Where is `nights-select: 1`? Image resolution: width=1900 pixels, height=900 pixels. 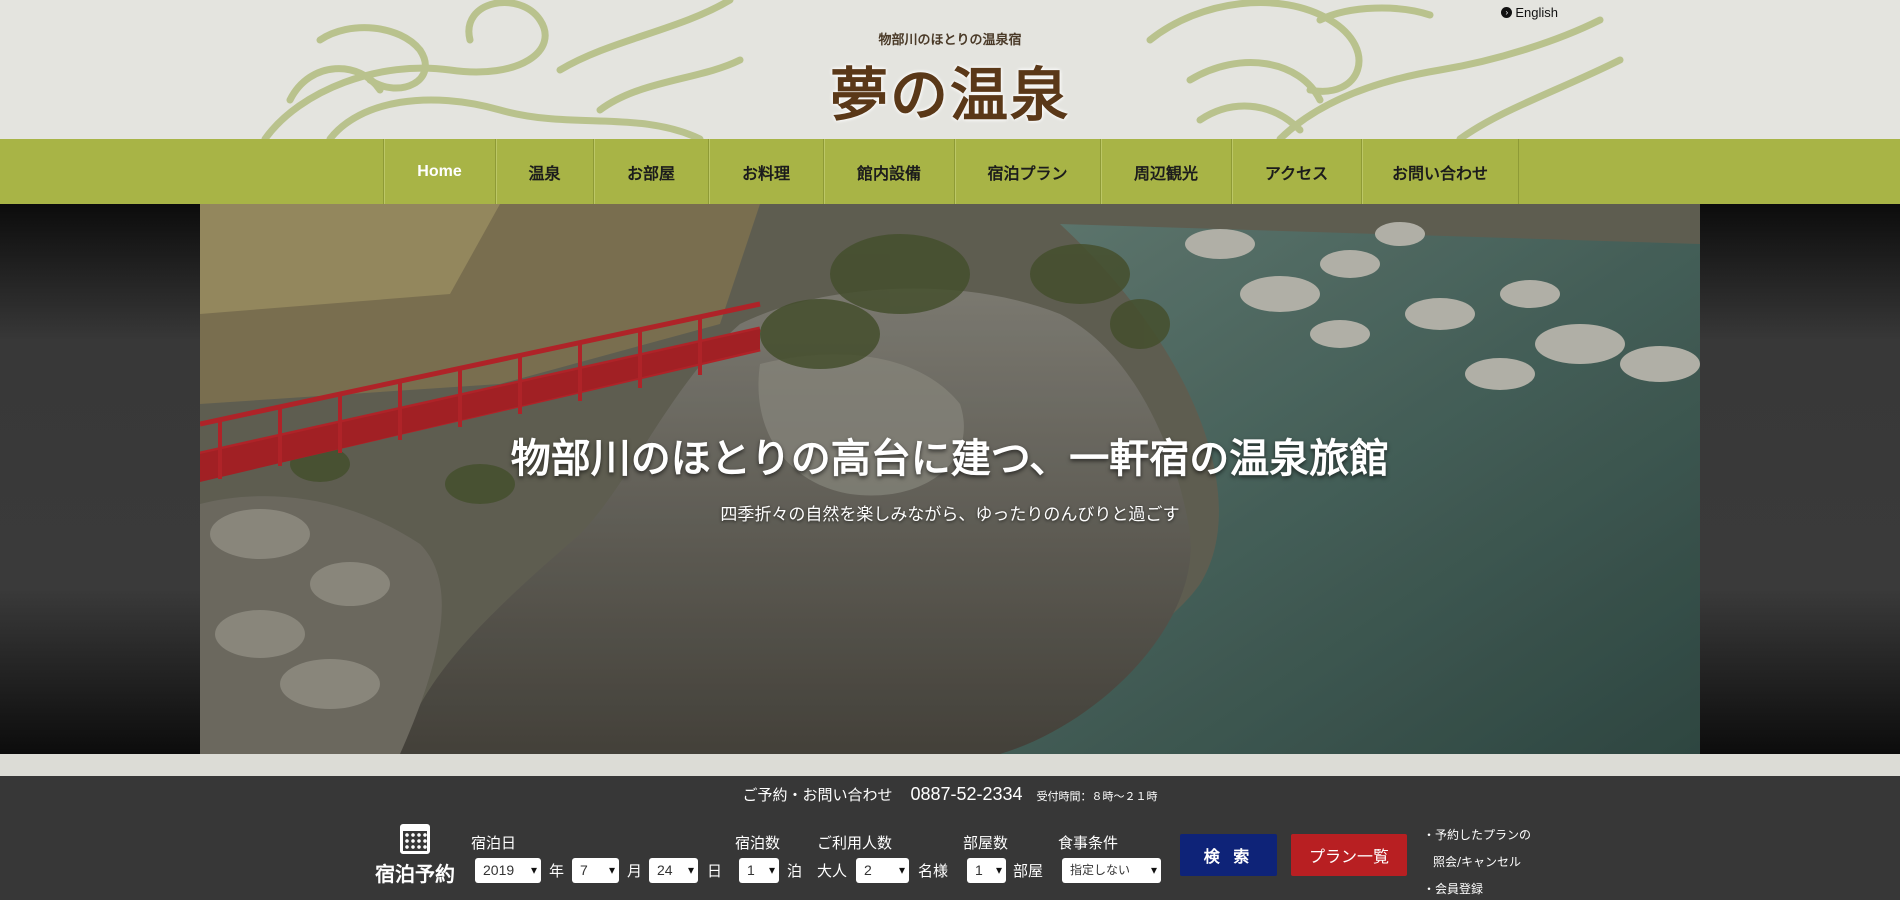 nights-select: 1 is located at coordinates (759, 870).